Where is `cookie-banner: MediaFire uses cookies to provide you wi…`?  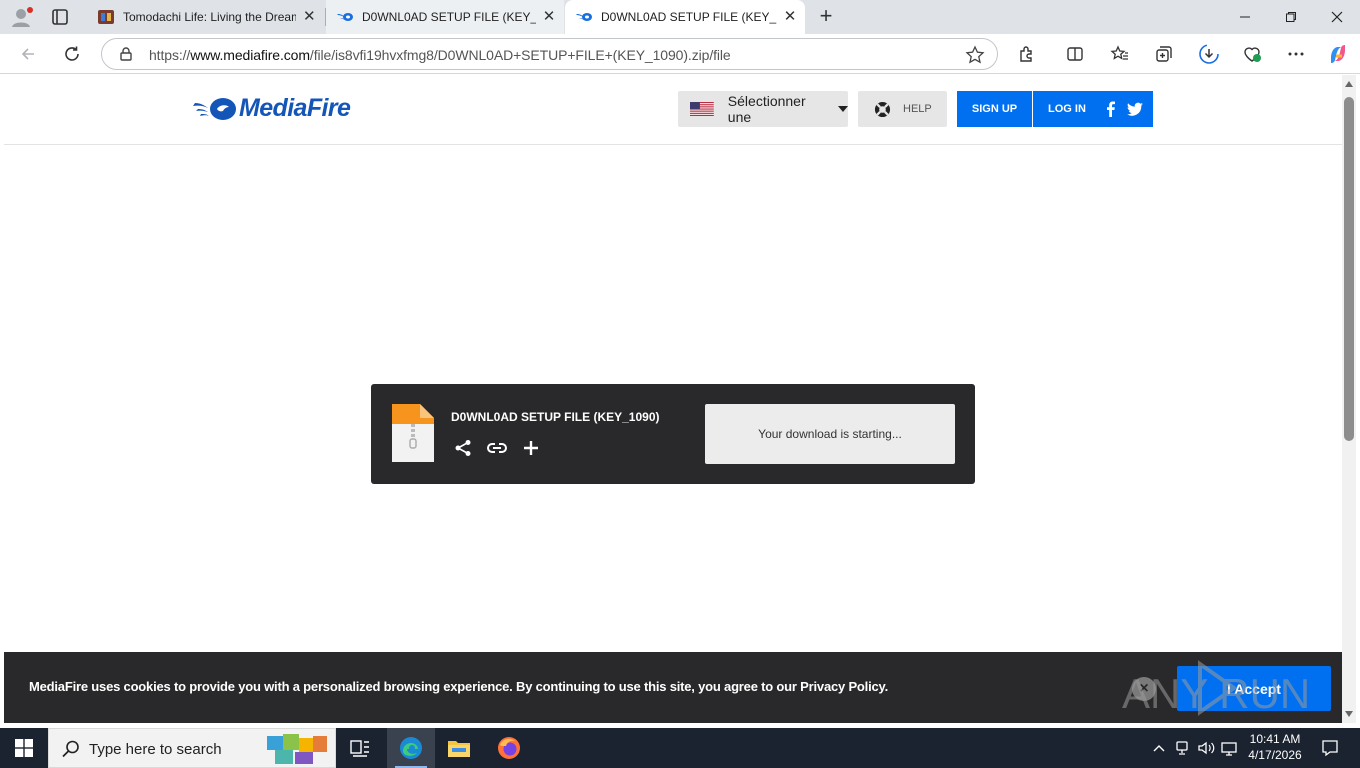
cookie-banner: MediaFire uses cookies to provide you wi… is located at coordinates (673, 687).